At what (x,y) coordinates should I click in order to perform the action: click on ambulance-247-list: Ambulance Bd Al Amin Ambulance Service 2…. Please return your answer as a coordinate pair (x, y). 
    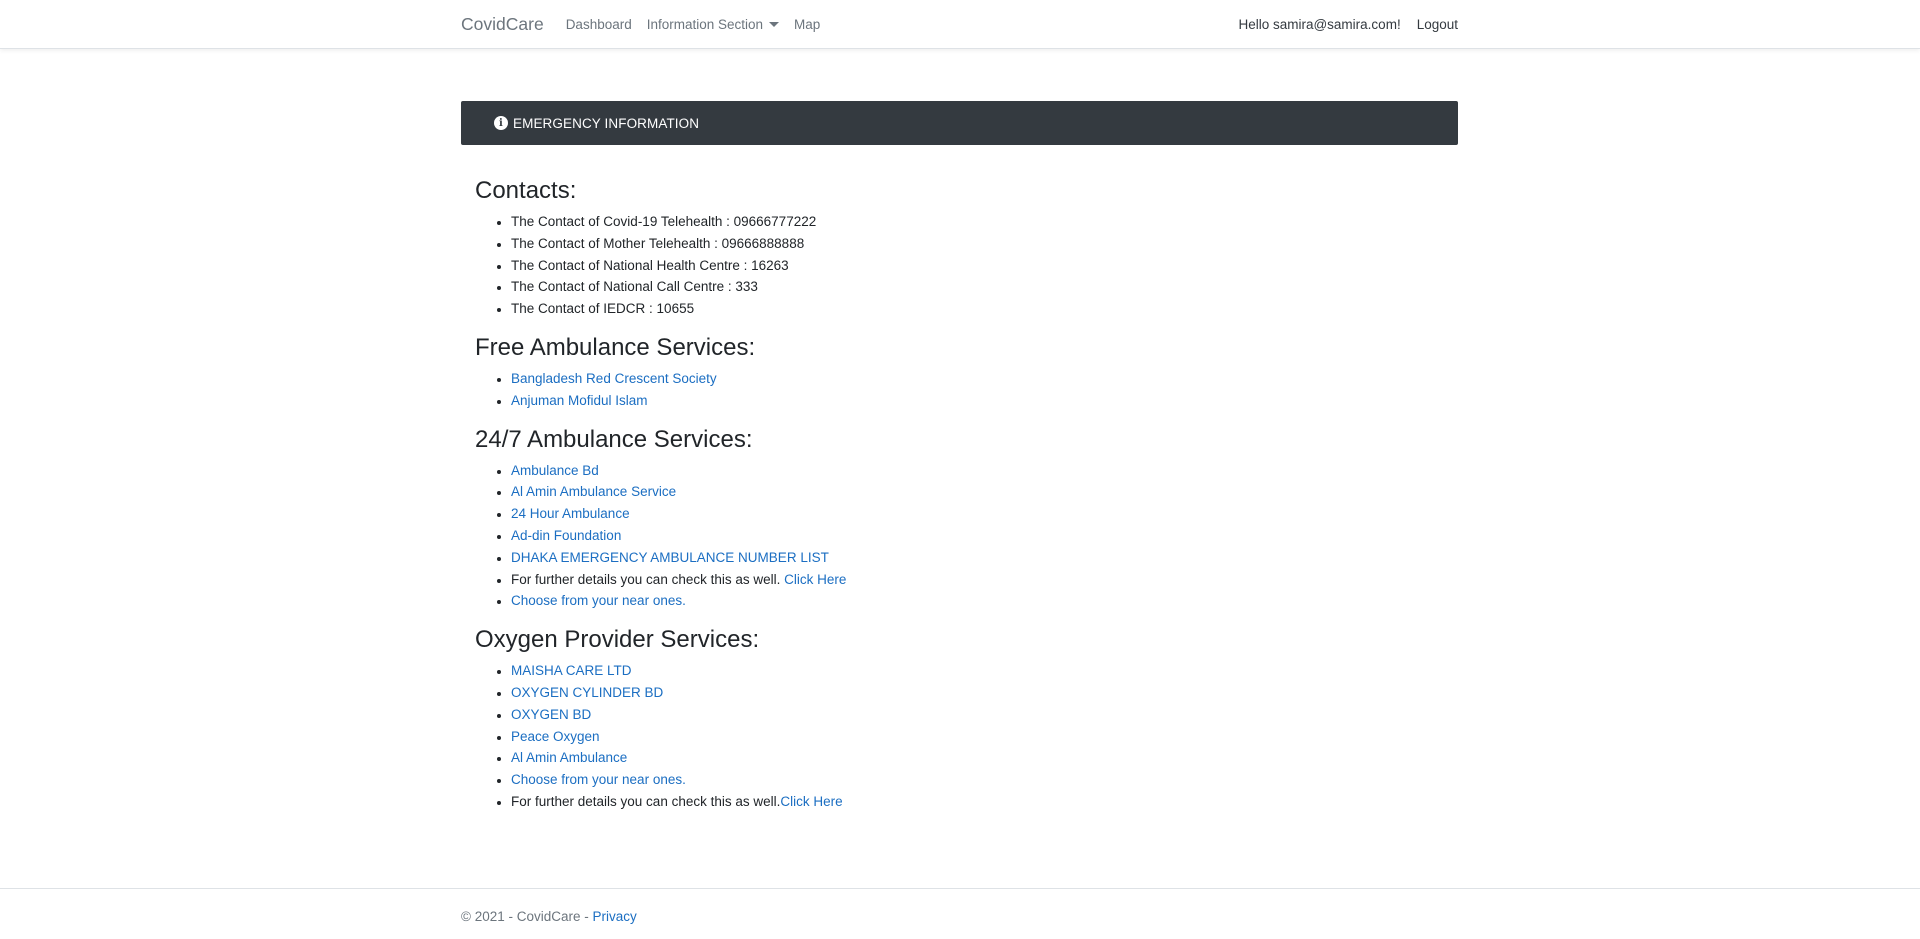
    Looking at the image, I should click on (943, 536).